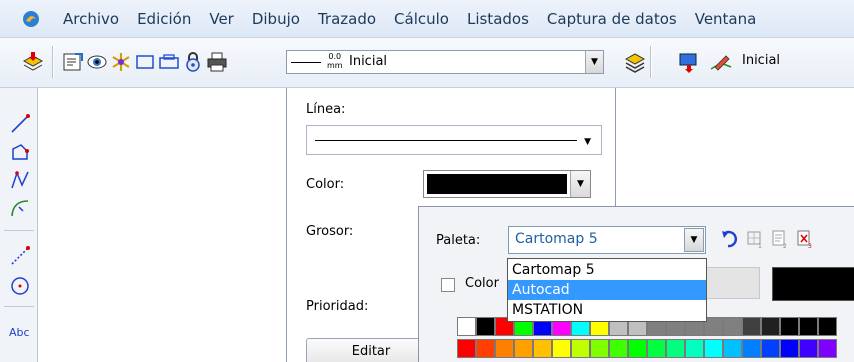 The image size is (854, 362). I want to click on editar-button: Editar, so click(371, 350).